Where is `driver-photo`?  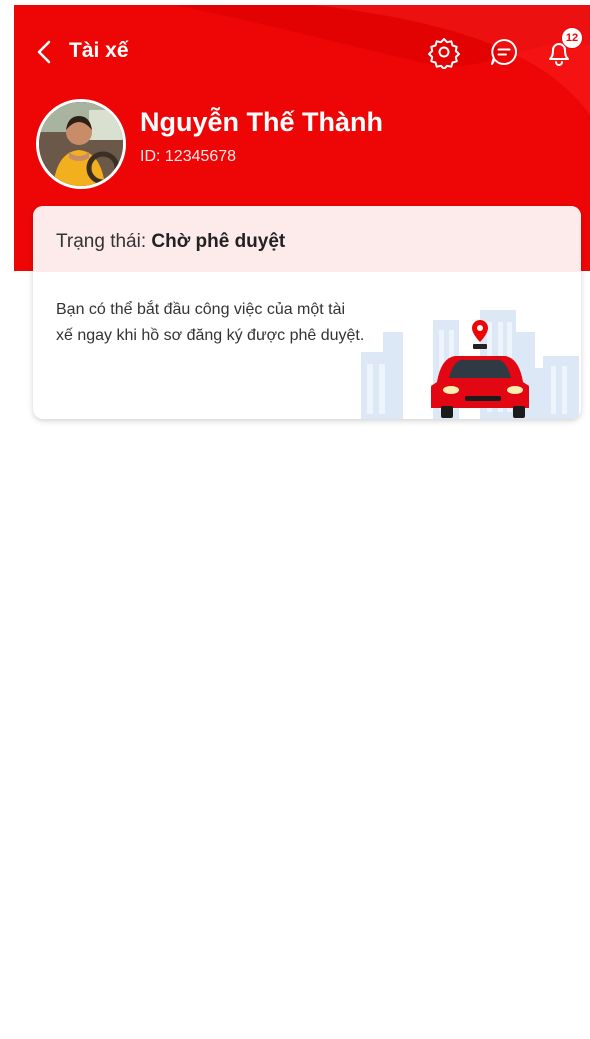 driver-photo is located at coordinates (81, 144).